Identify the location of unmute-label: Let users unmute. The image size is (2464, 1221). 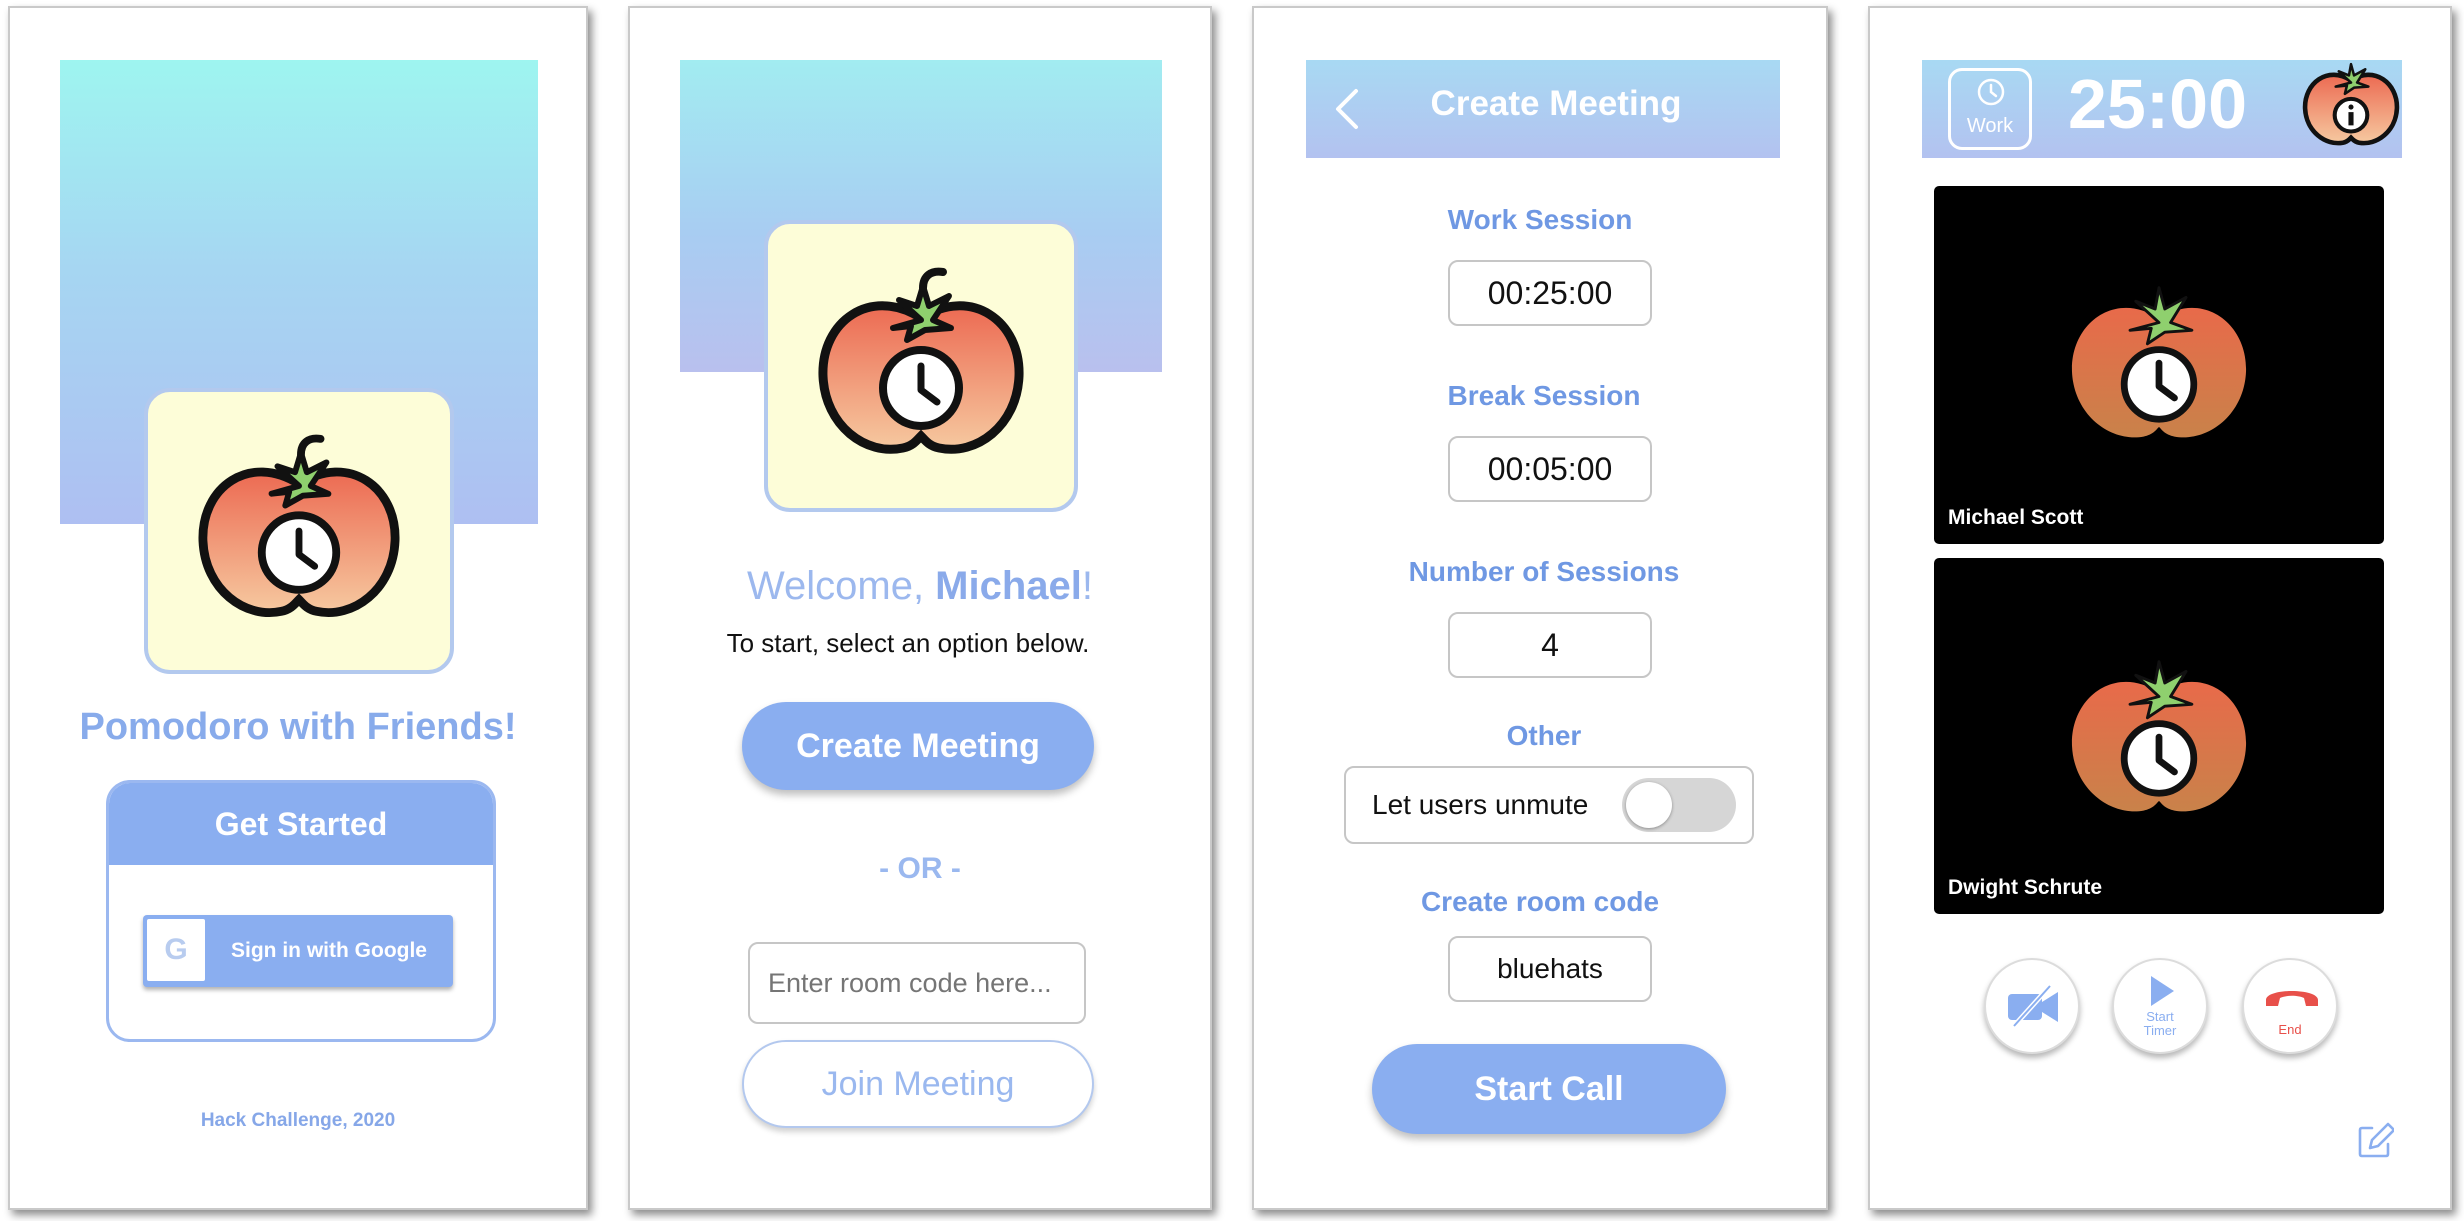
(1480, 804).